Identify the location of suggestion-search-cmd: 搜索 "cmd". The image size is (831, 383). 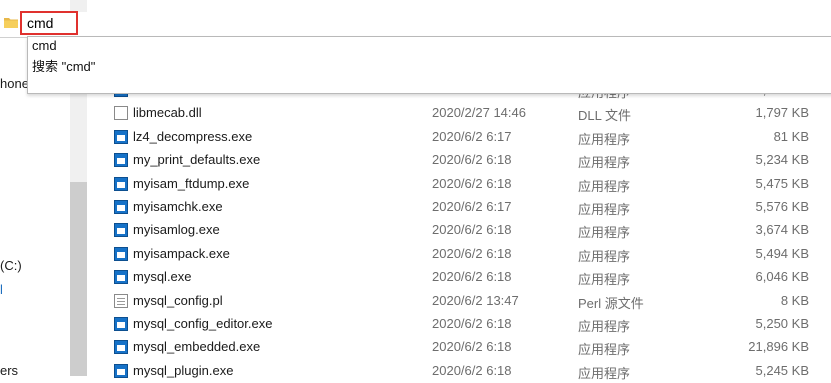
(63, 65).